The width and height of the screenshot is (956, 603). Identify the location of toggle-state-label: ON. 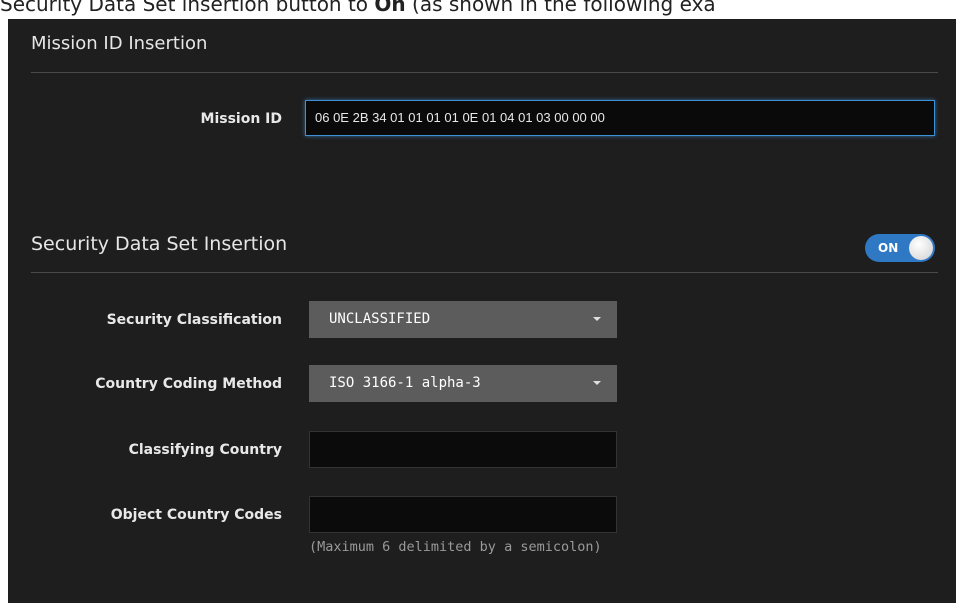
(888, 248).